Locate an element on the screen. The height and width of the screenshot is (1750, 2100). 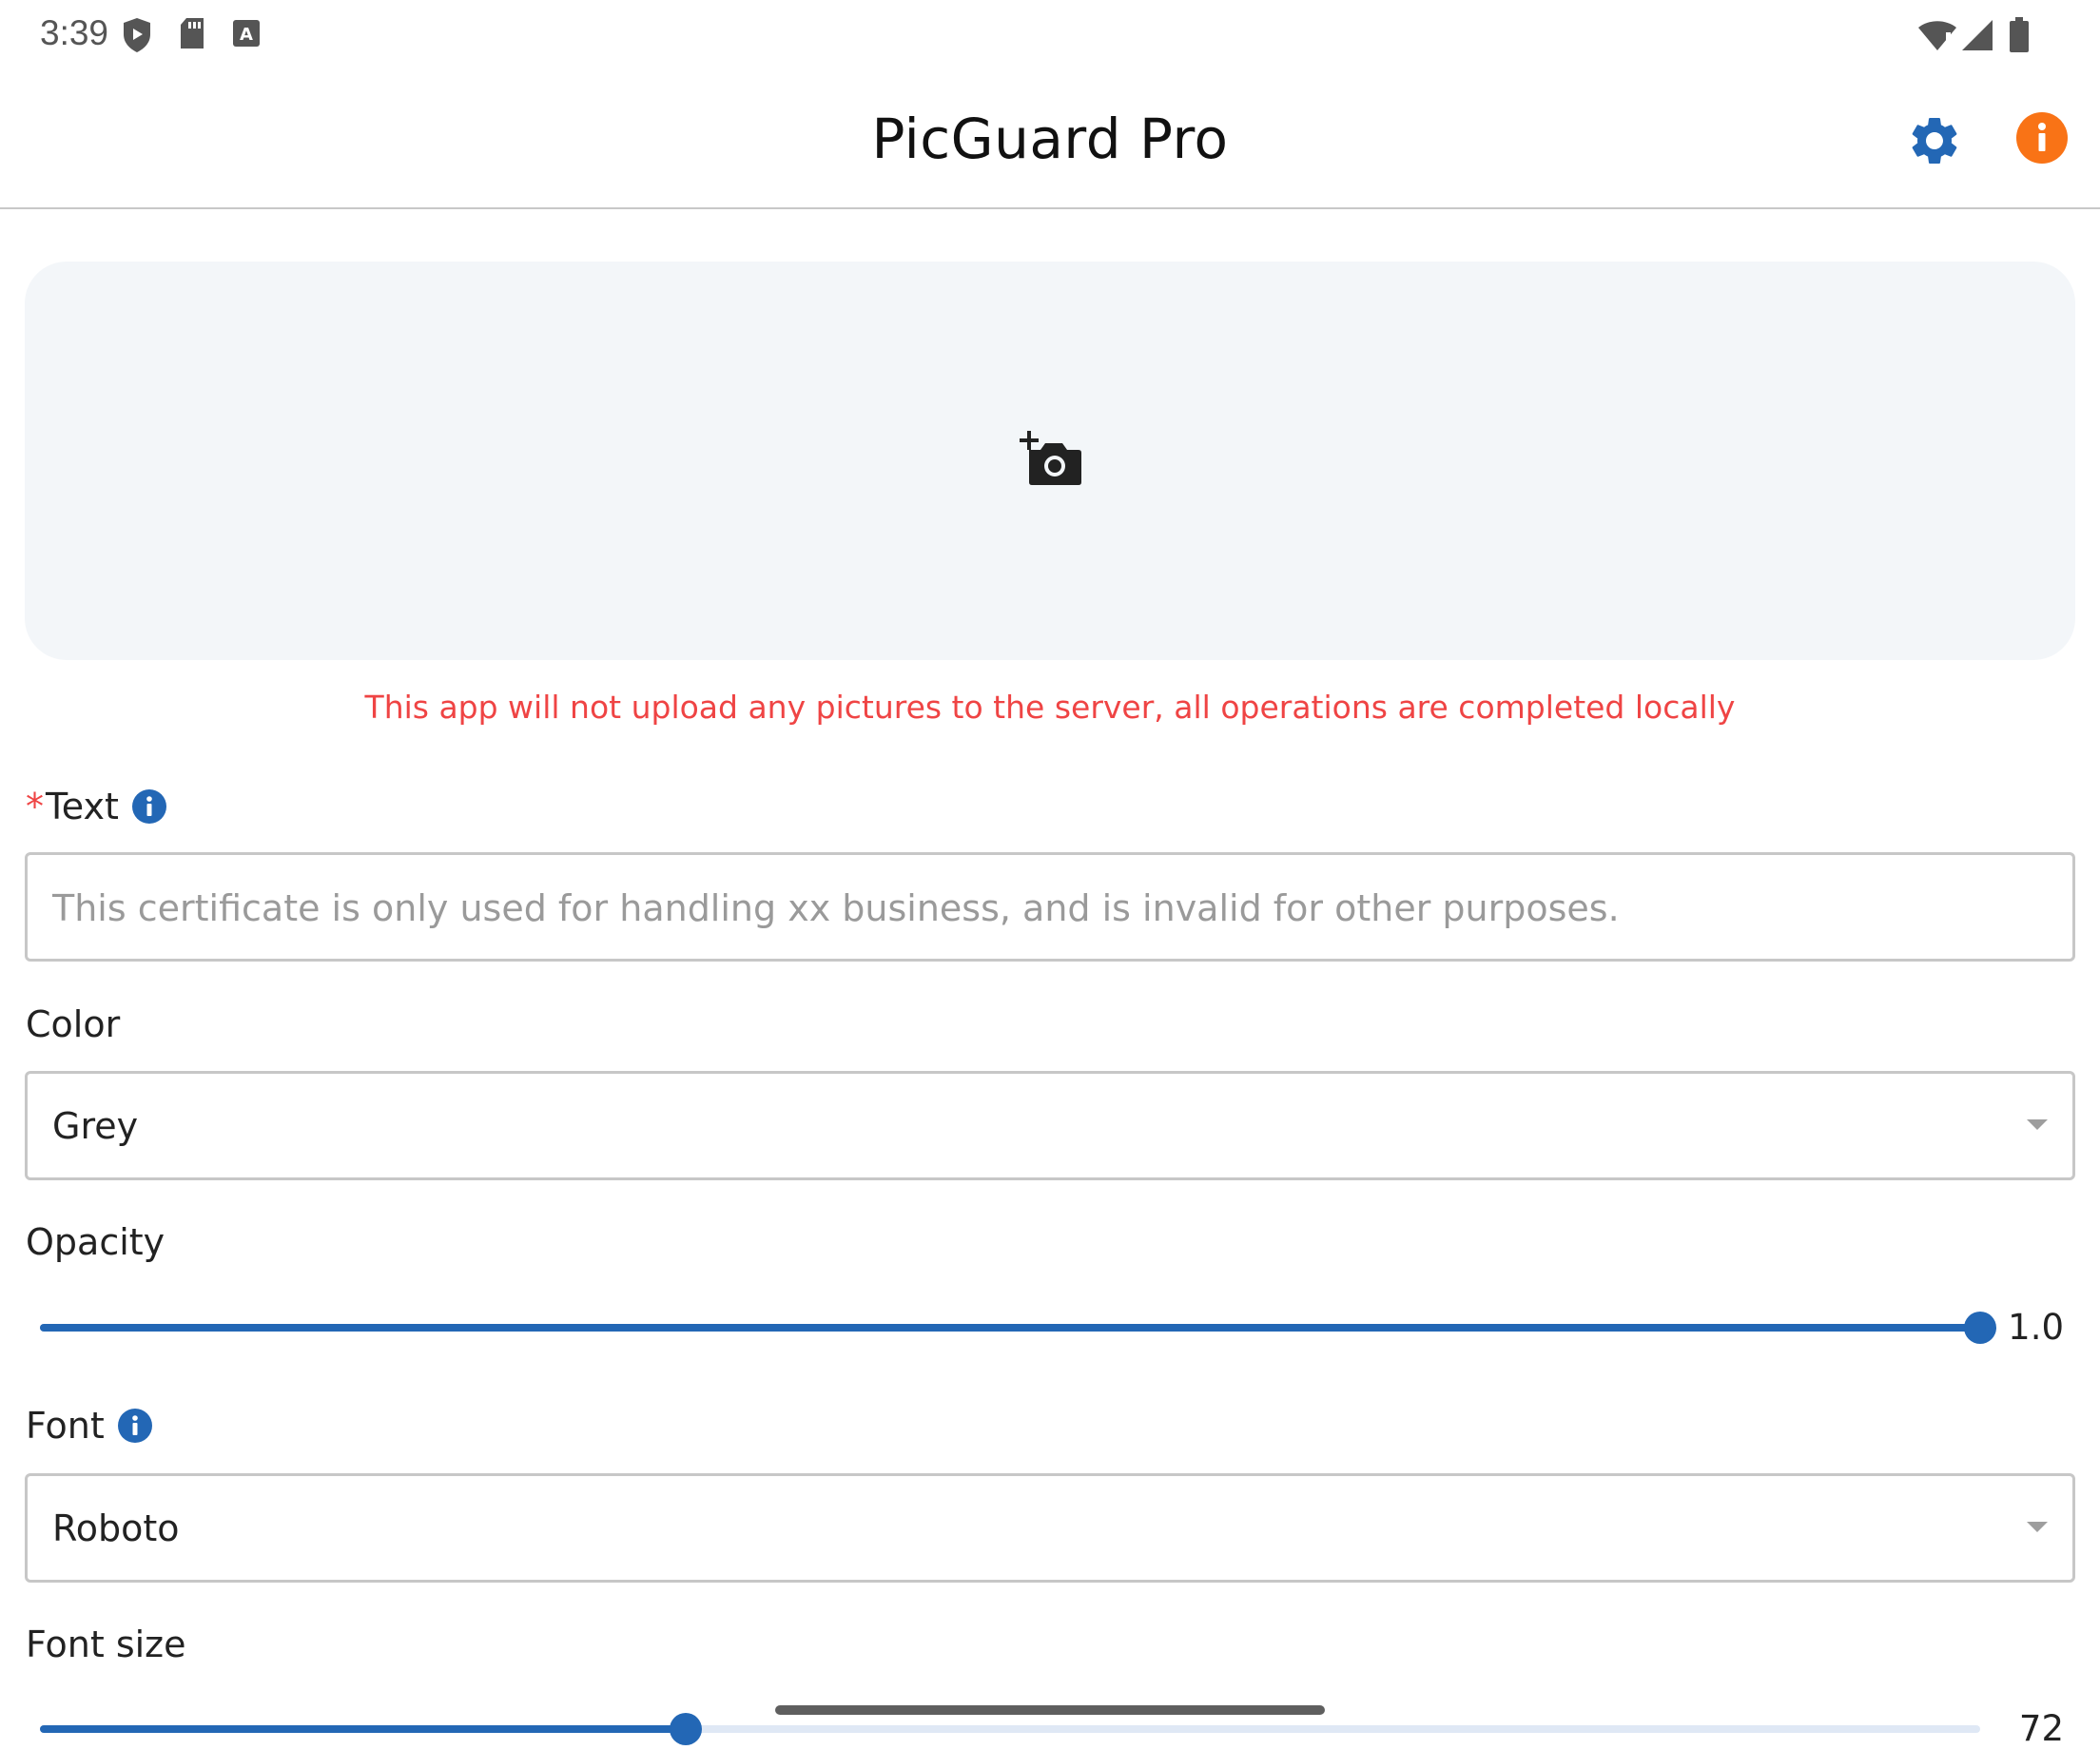
opacity-slider is located at coordinates (1018, 1328).